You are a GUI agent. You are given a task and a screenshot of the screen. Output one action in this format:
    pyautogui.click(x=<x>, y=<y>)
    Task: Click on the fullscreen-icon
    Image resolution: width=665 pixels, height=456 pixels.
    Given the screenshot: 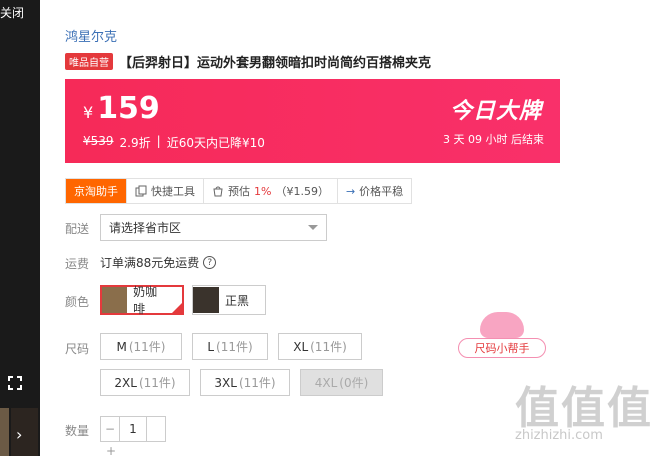 What is the action you would take?
    pyautogui.click(x=15, y=383)
    